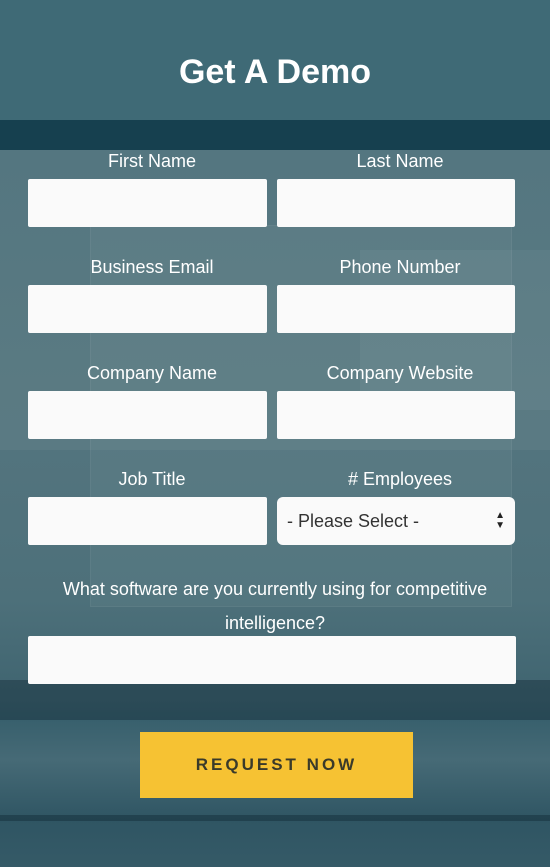  What do you see at coordinates (353, 520) in the screenshot?
I see `employees-select-value: - Please Select -` at bounding box center [353, 520].